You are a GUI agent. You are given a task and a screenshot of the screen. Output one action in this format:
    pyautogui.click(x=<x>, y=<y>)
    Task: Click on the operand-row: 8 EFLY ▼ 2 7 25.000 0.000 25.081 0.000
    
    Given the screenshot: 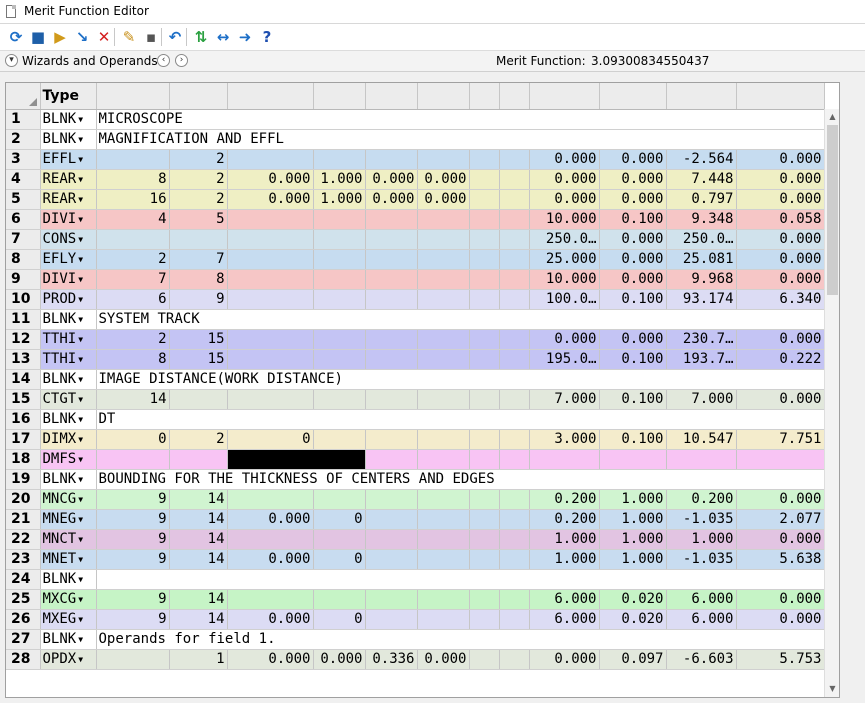 What is the action you would take?
    pyautogui.click(x=415, y=259)
    